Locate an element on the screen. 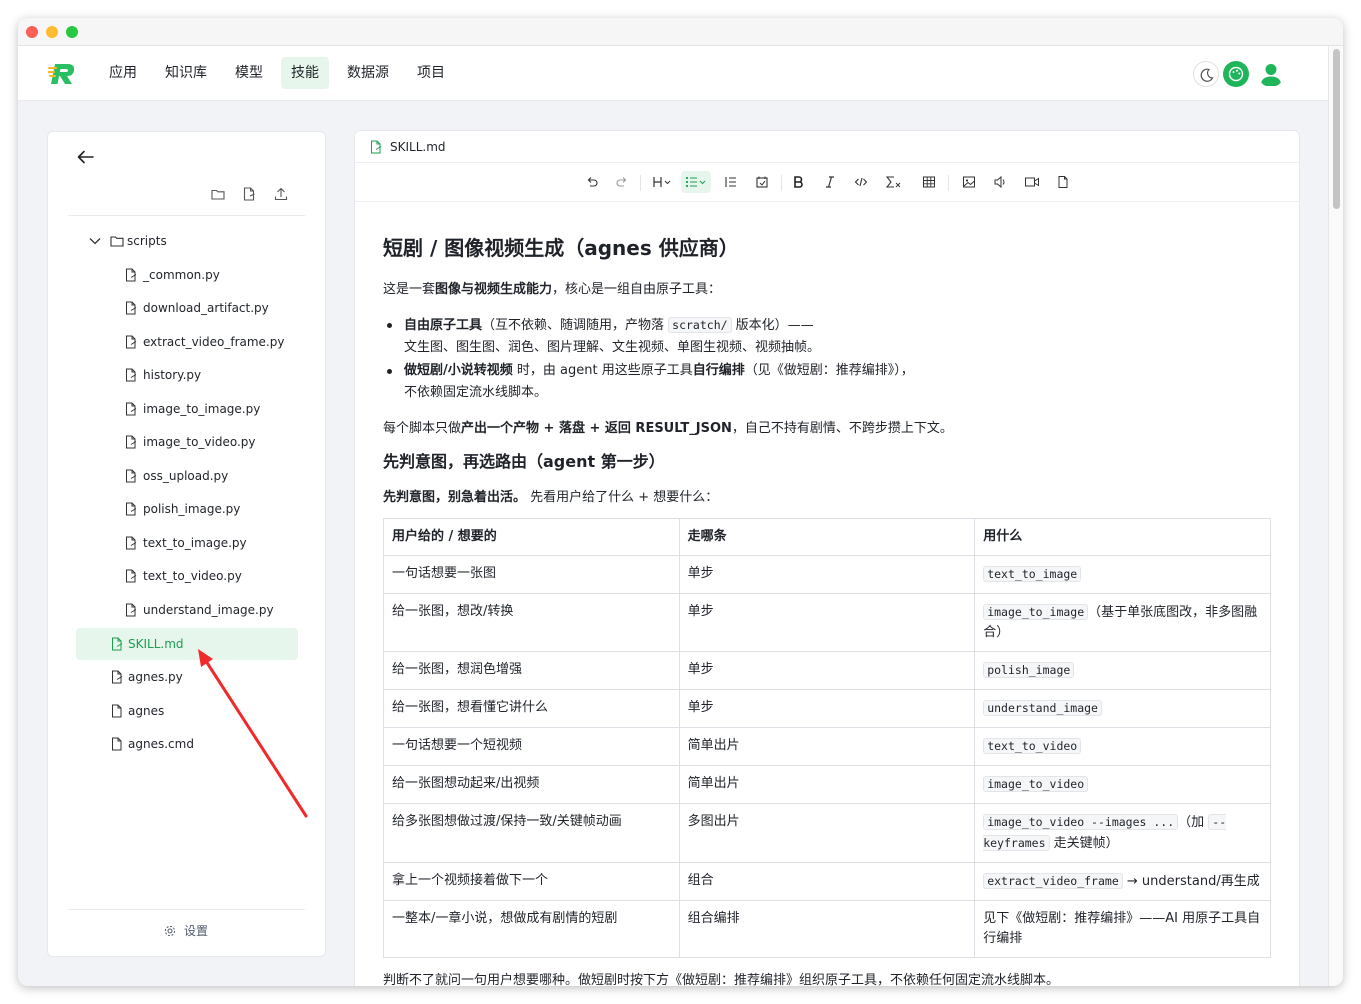 This screenshot has width=1361, height=1004. tree-file: agnes.cmd is located at coordinates (187, 744).